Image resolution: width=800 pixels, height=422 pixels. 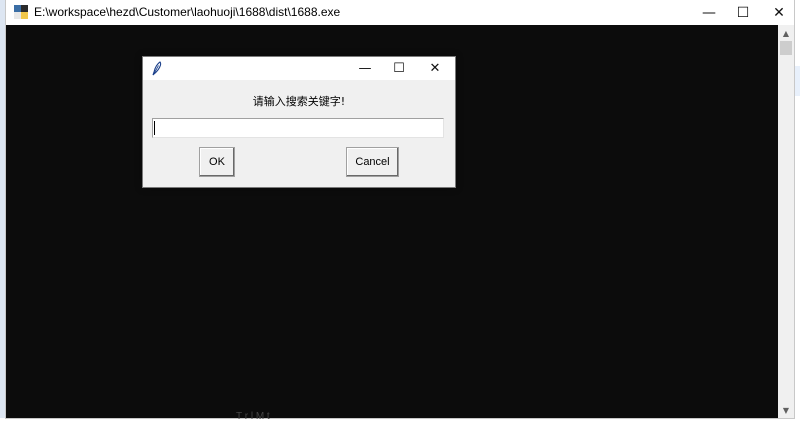 What do you see at coordinates (797, 209) in the screenshot?
I see `background-window-right-edge` at bounding box center [797, 209].